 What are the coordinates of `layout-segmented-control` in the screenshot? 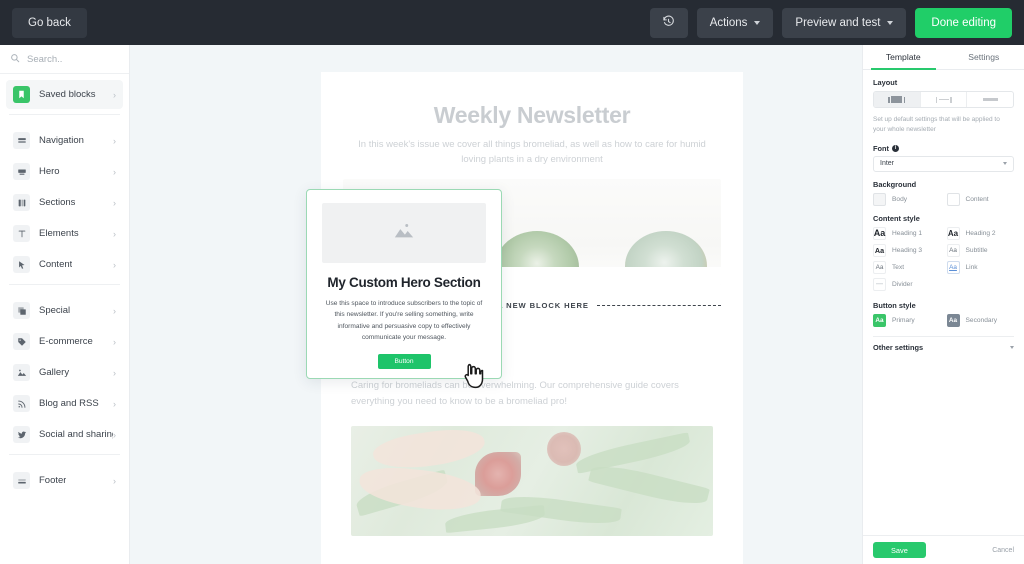 It's located at (943, 99).